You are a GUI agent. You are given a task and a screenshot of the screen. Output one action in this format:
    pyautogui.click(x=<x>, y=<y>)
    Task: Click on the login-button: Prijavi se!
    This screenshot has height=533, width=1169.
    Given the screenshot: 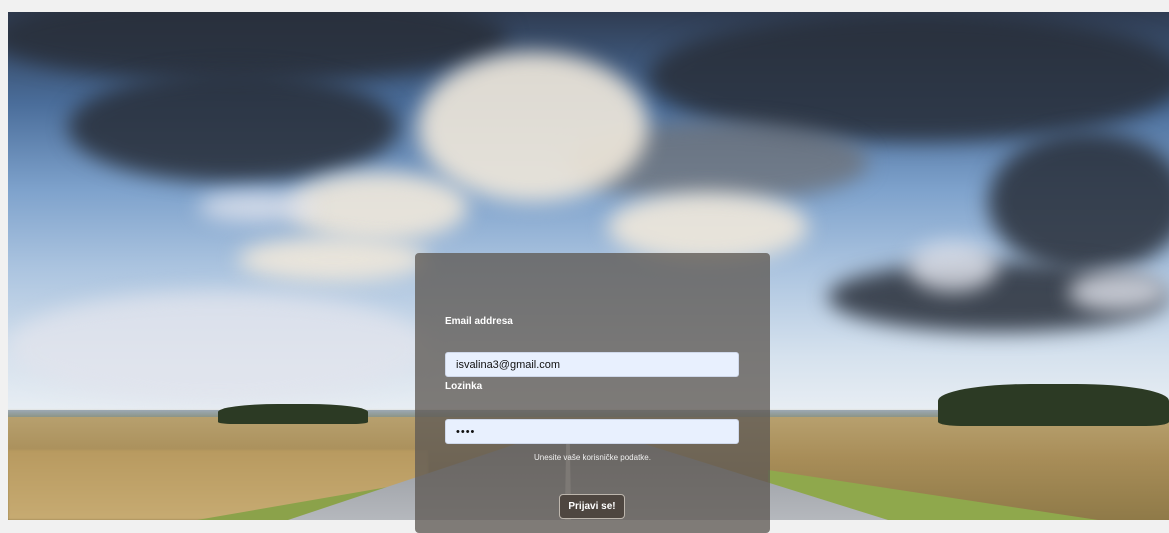 What is the action you would take?
    pyautogui.click(x=592, y=506)
    